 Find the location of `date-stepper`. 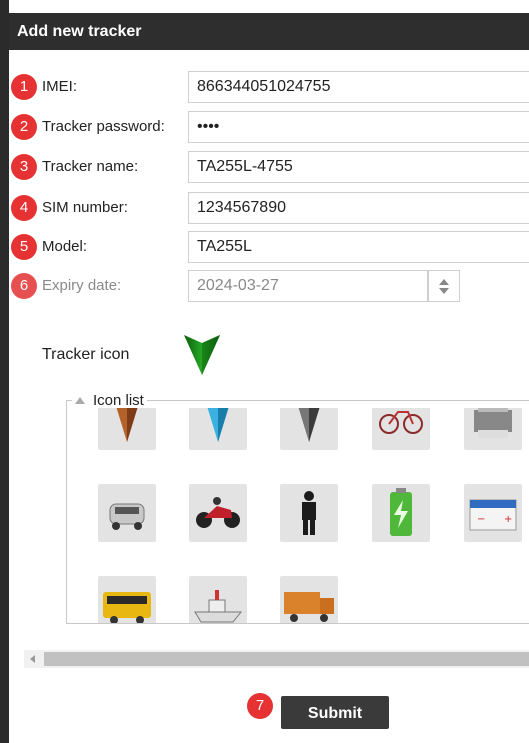

date-stepper is located at coordinates (444, 286).